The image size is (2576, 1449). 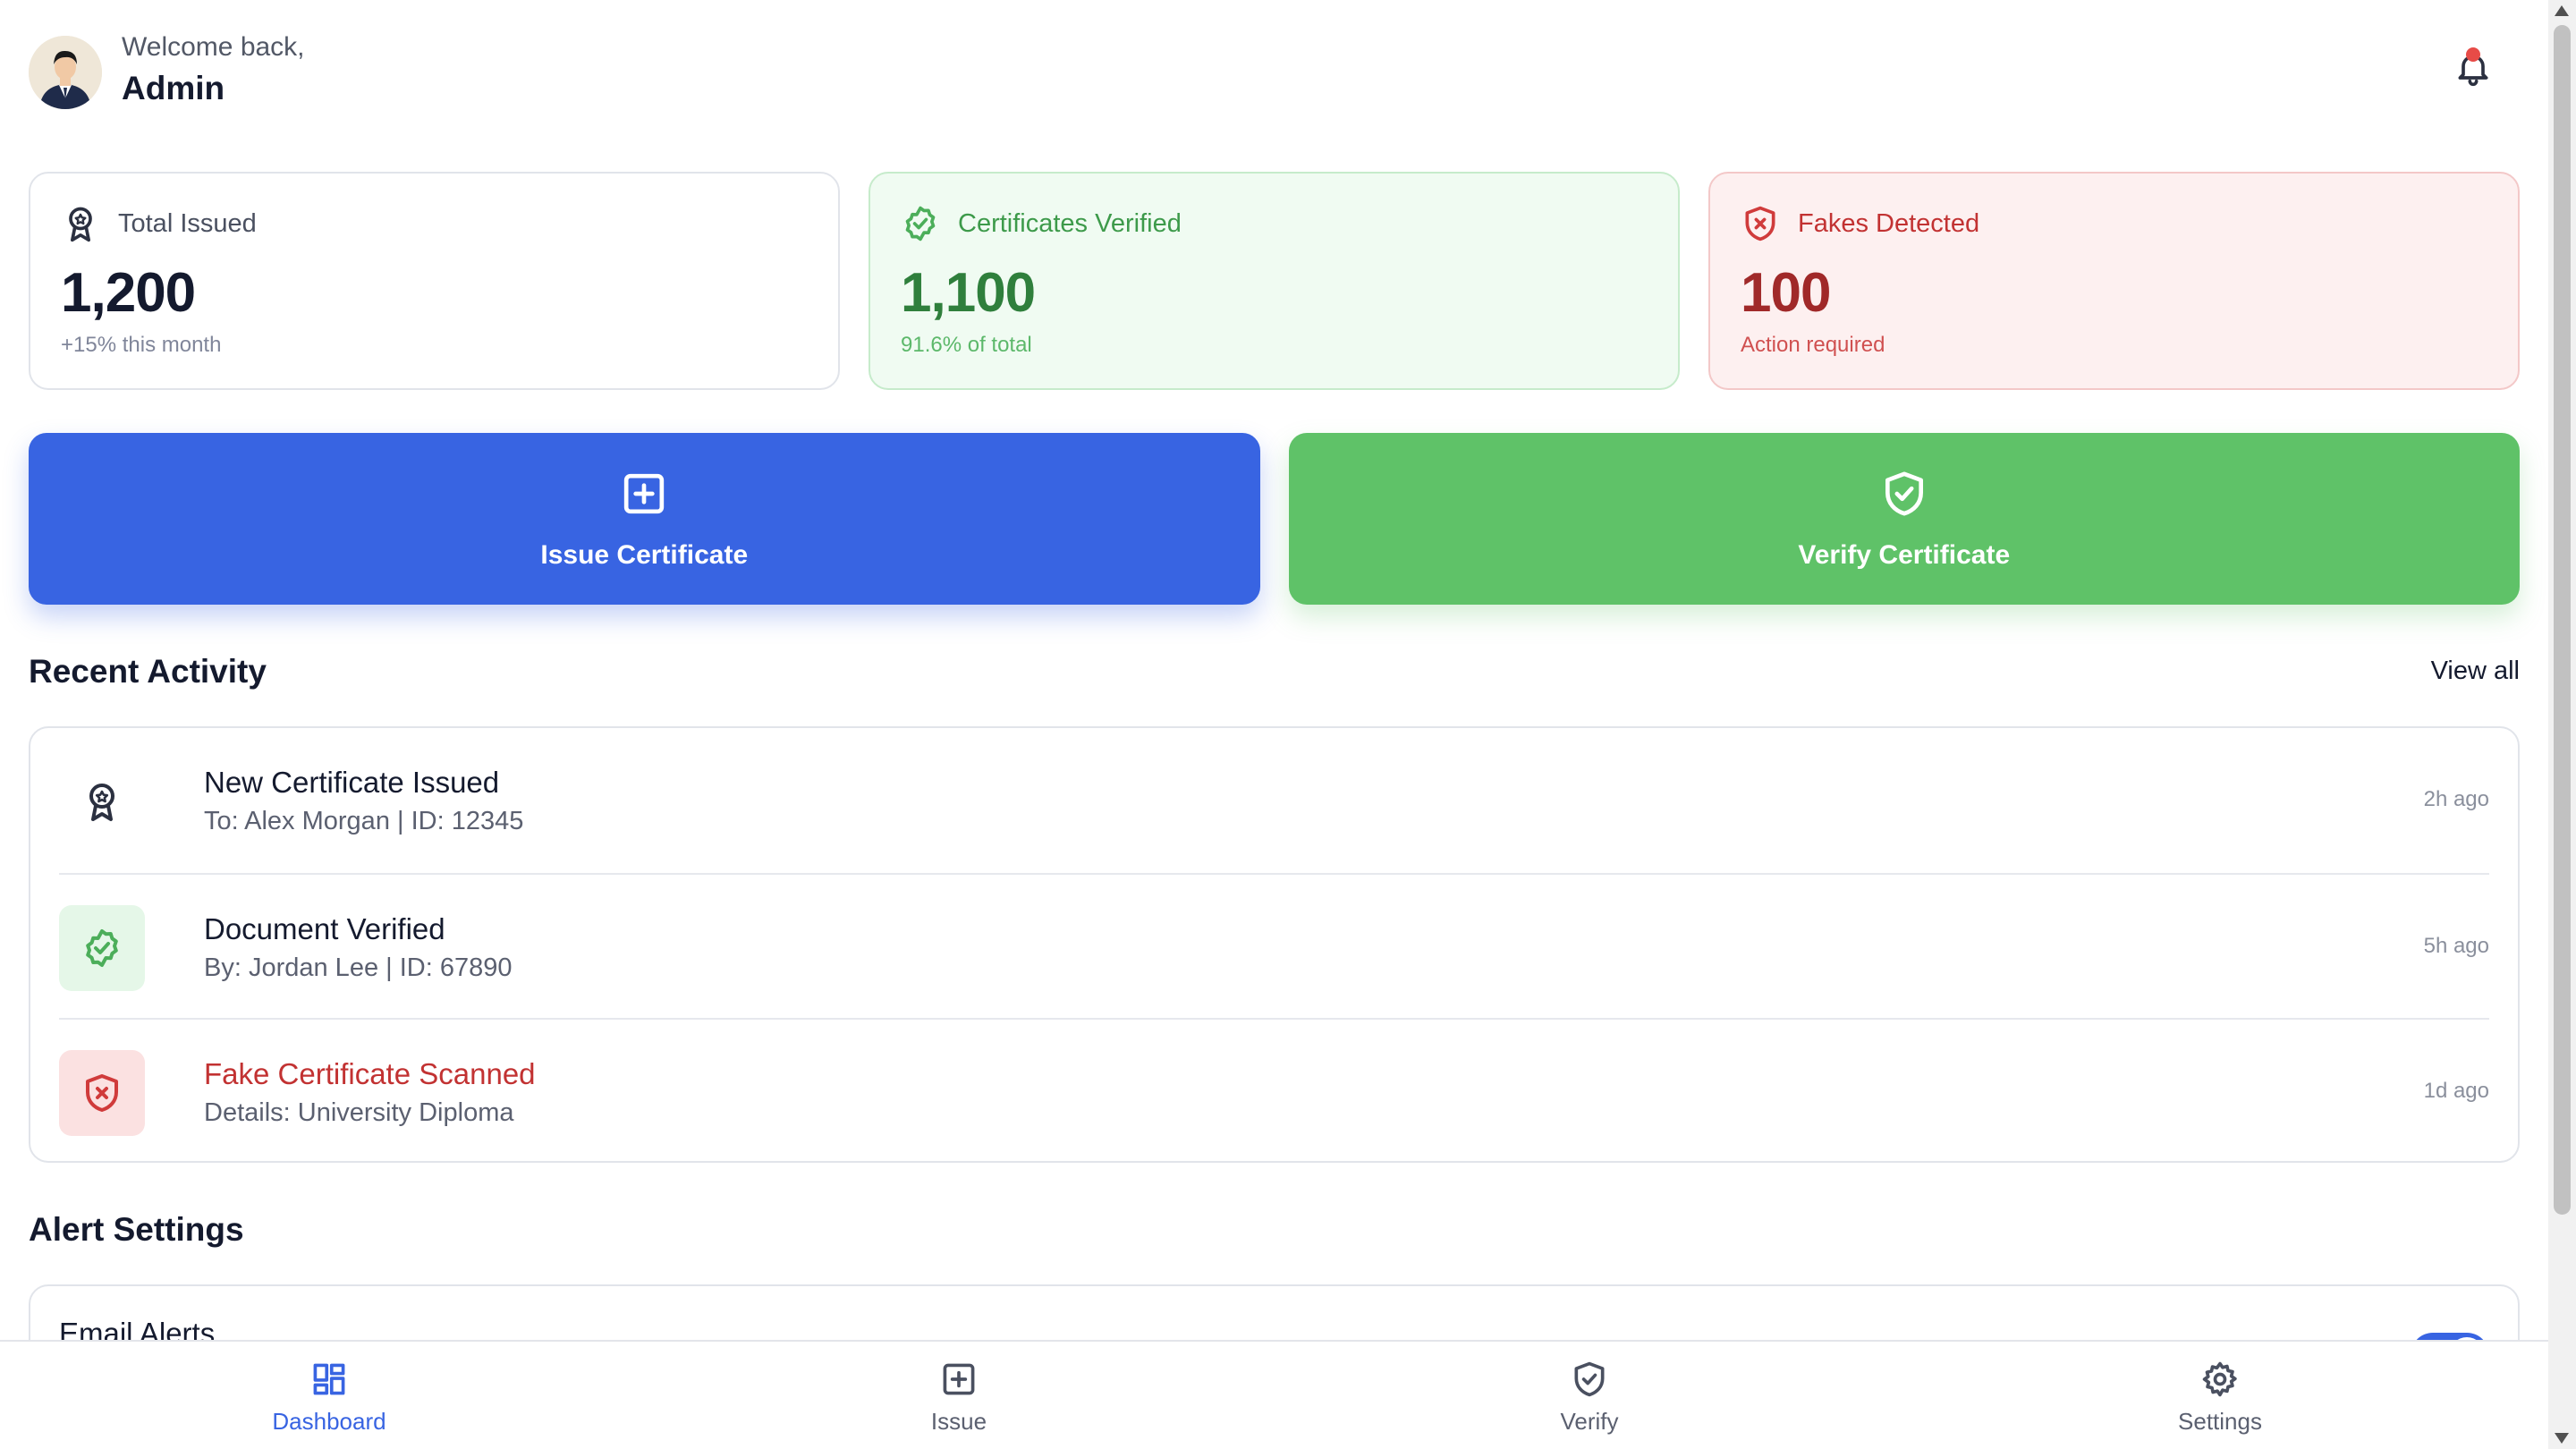 I want to click on nav-dashboard: Dashboard, so click(x=329, y=1395).